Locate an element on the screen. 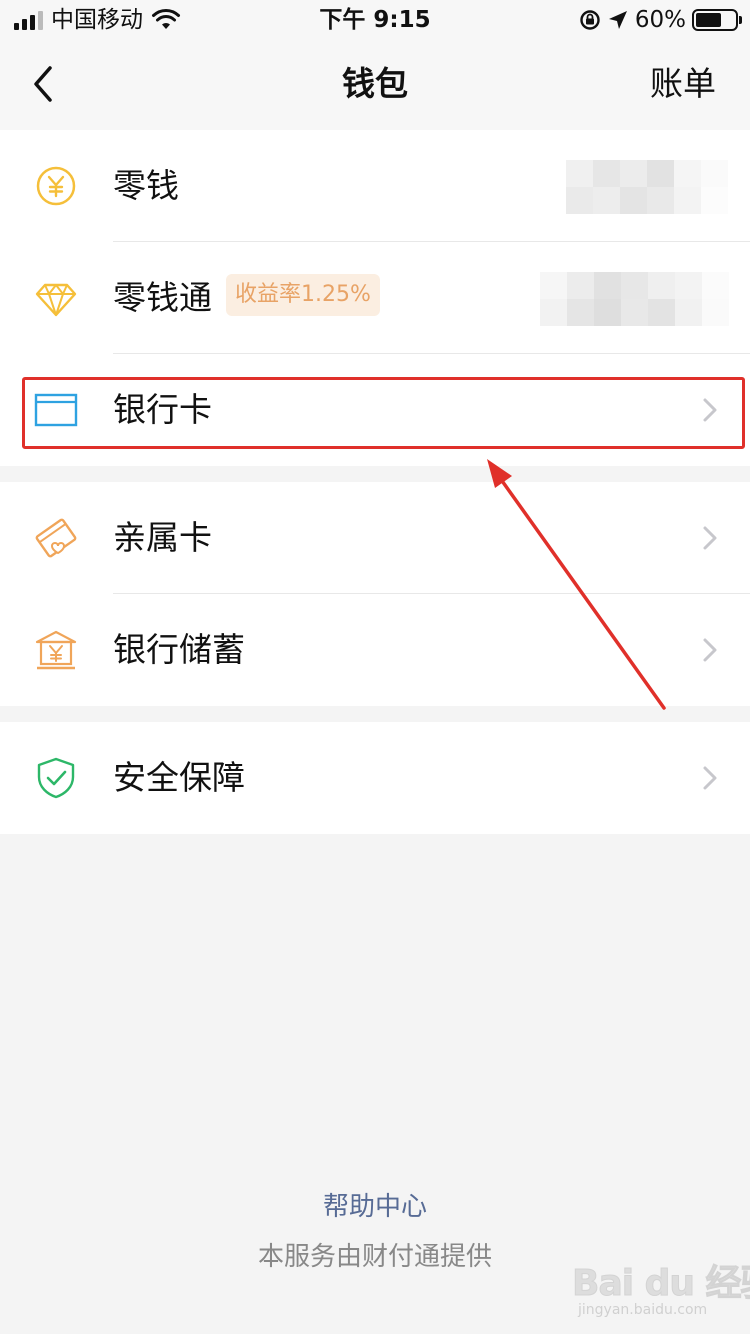 This screenshot has width=750, height=1334. battery-percent: 60% is located at coordinates (660, 20).